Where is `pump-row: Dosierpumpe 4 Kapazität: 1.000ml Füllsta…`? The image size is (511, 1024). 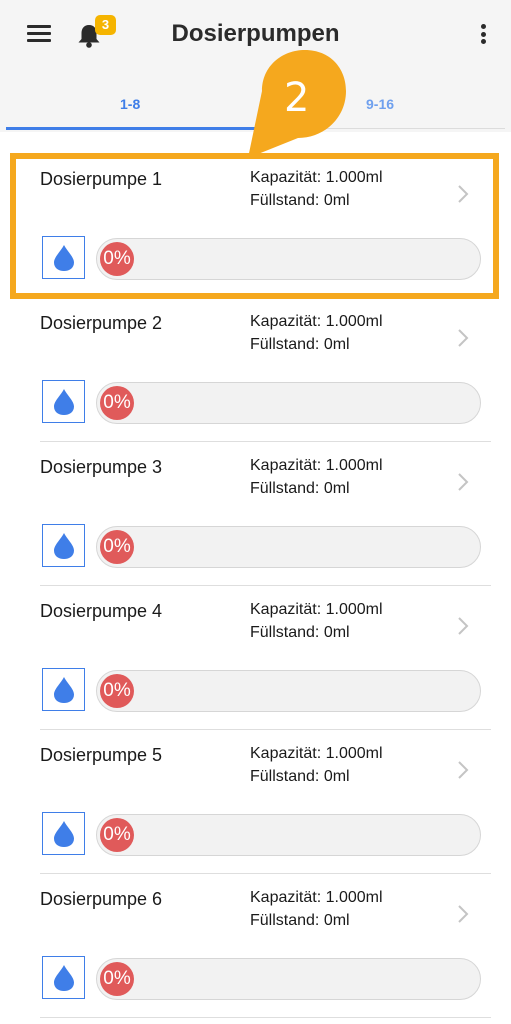
pump-row: Dosierpumpe 4 Kapazität: 1.000ml Füllsta… is located at coordinates (255, 658).